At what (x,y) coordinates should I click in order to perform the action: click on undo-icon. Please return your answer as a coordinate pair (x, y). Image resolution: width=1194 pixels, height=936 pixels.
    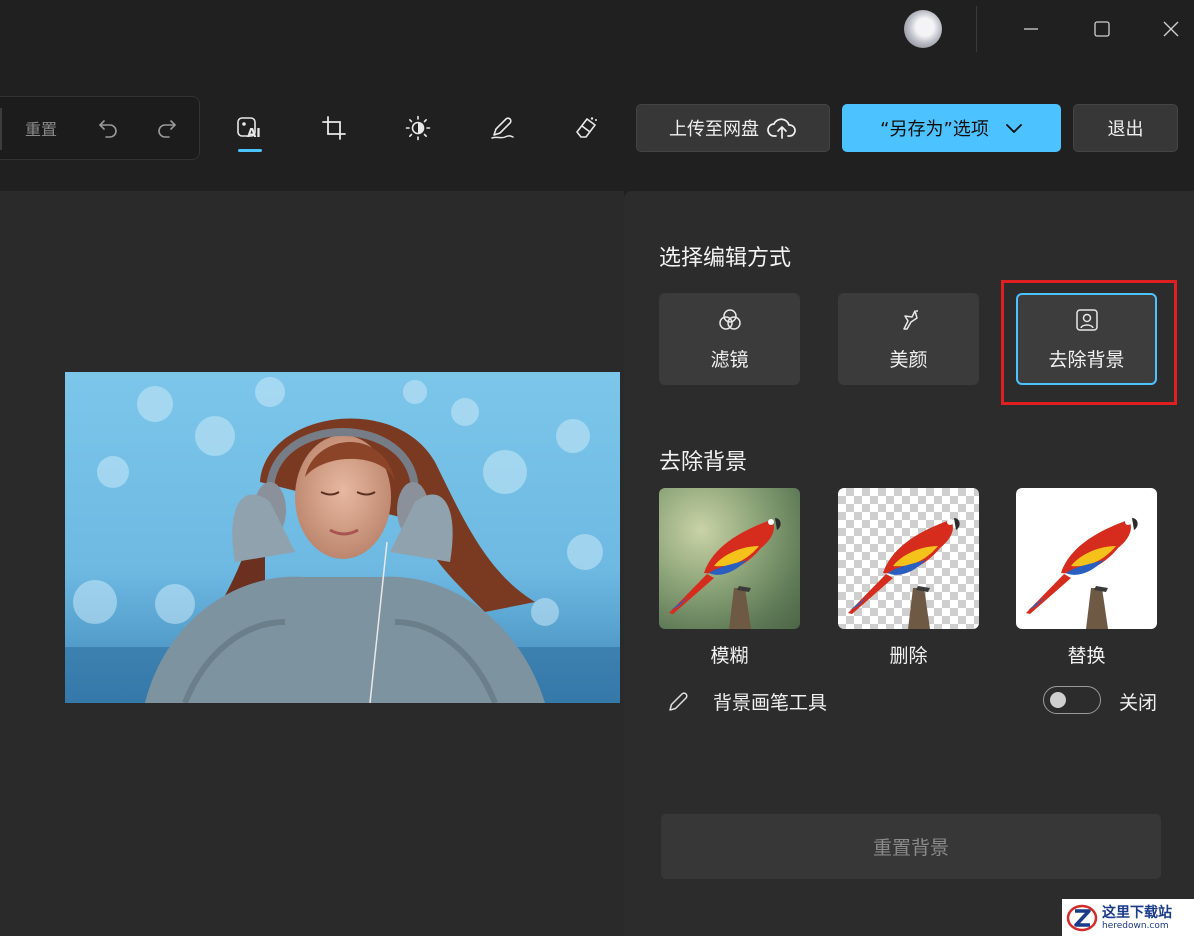
    Looking at the image, I should click on (108, 129).